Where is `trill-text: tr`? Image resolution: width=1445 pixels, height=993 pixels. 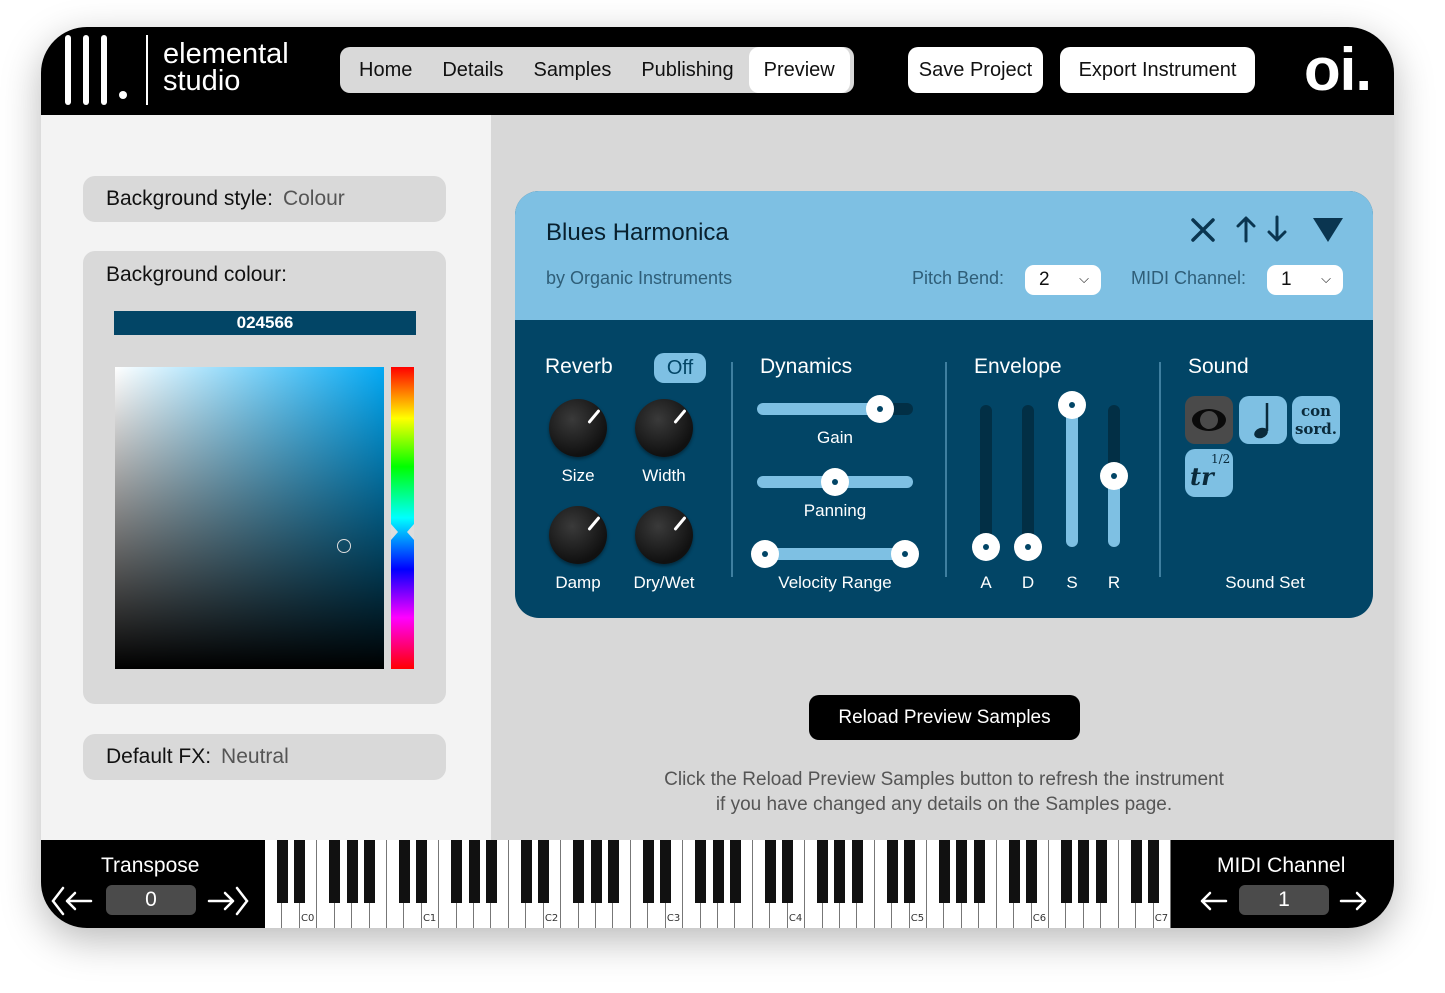 trill-text: tr is located at coordinates (1202, 476).